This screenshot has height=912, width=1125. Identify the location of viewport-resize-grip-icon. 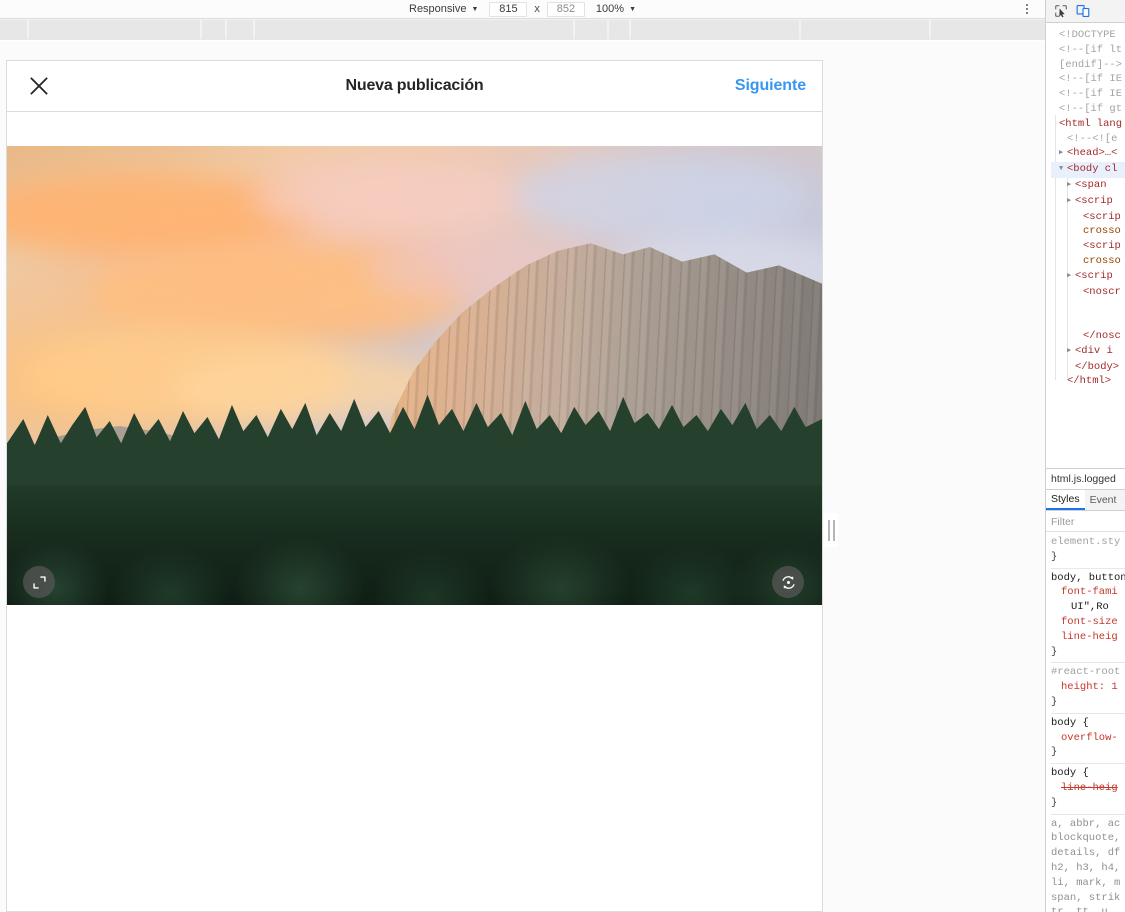
(831, 530).